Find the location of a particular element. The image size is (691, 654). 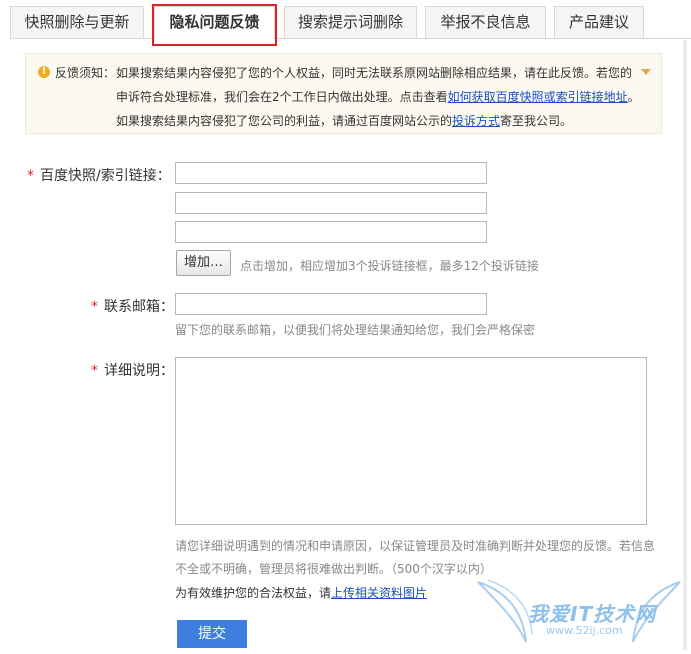

active-tab-highlight is located at coordinates (214, 25).